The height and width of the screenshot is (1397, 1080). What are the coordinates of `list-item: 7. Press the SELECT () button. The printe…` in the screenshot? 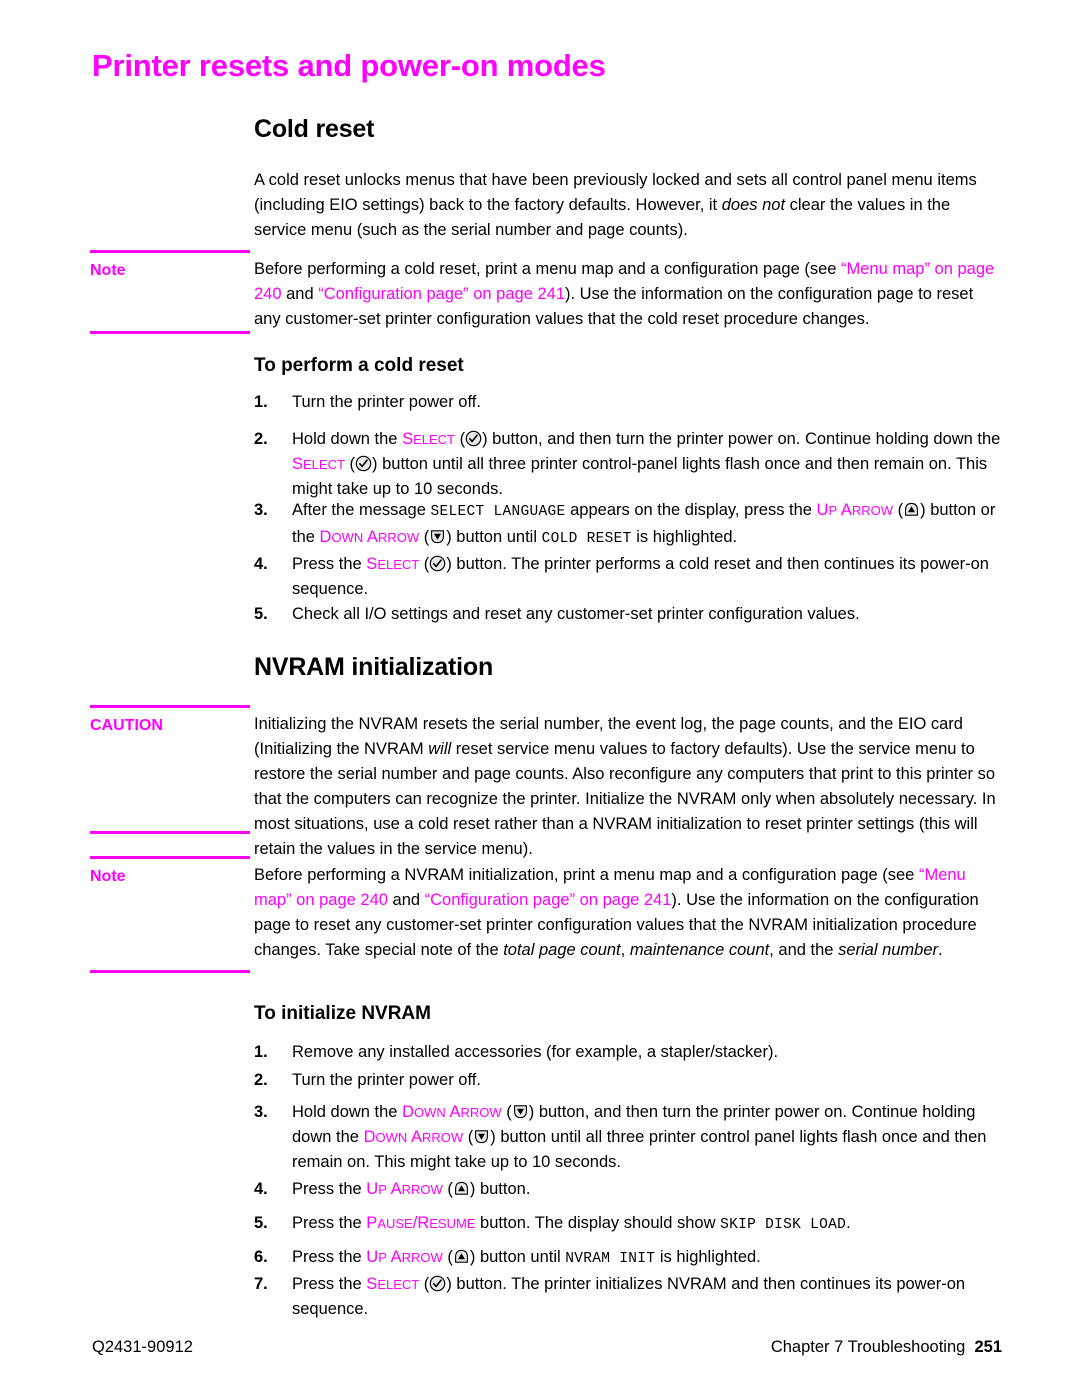 It's located at (628, 1297).